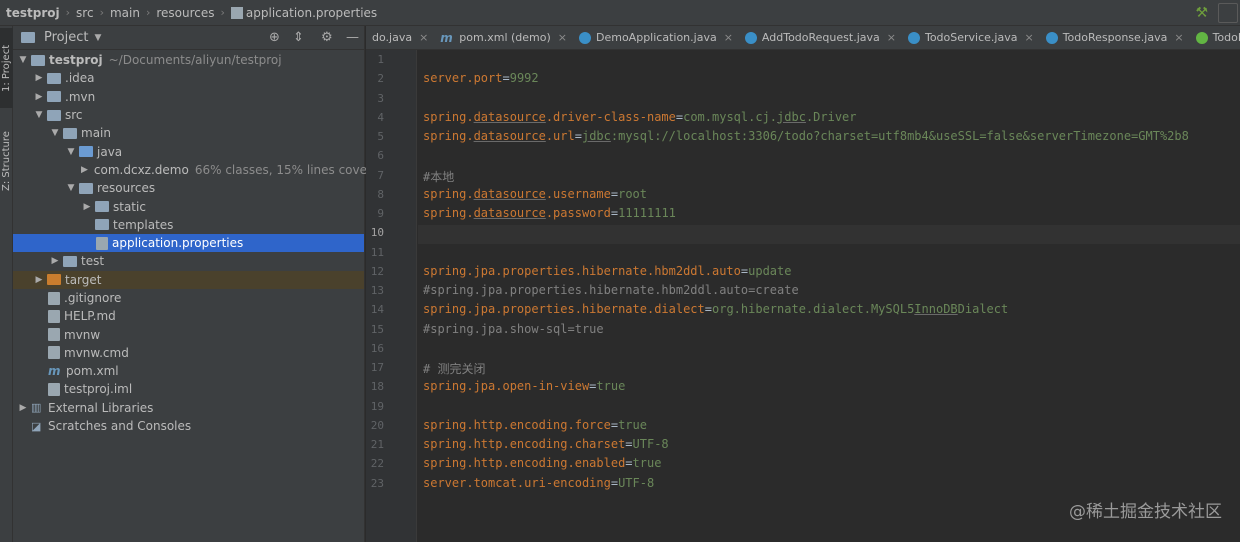 This screenshot has width=1240, height=542. Describe the element at coordinates (188, 426) in the screenshot. I see `tree-item: ◪ Scratches and Consoles` at that location.